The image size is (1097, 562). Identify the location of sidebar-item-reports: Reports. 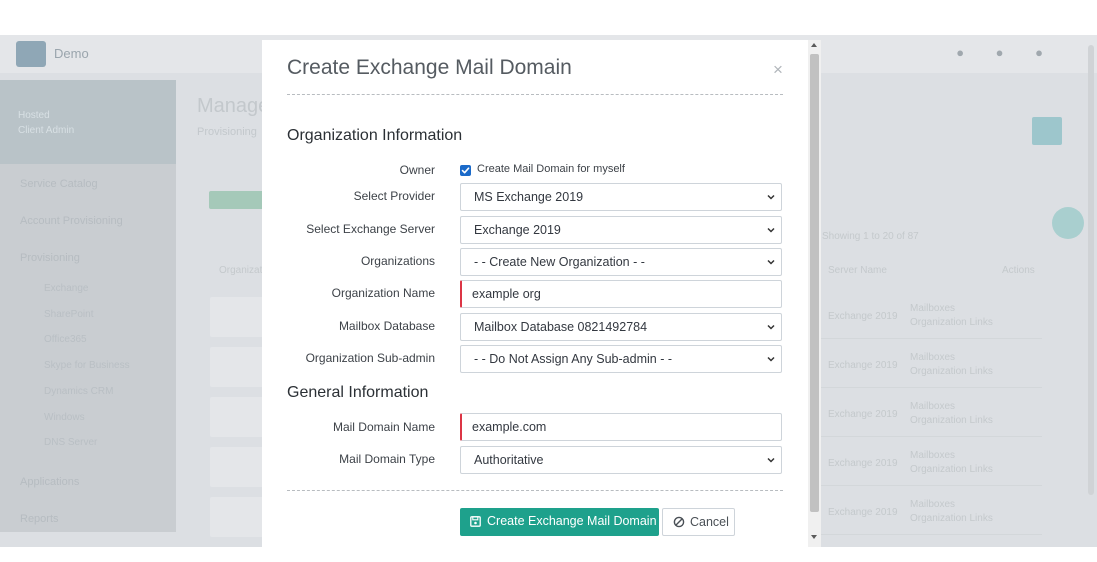
(39, 519).